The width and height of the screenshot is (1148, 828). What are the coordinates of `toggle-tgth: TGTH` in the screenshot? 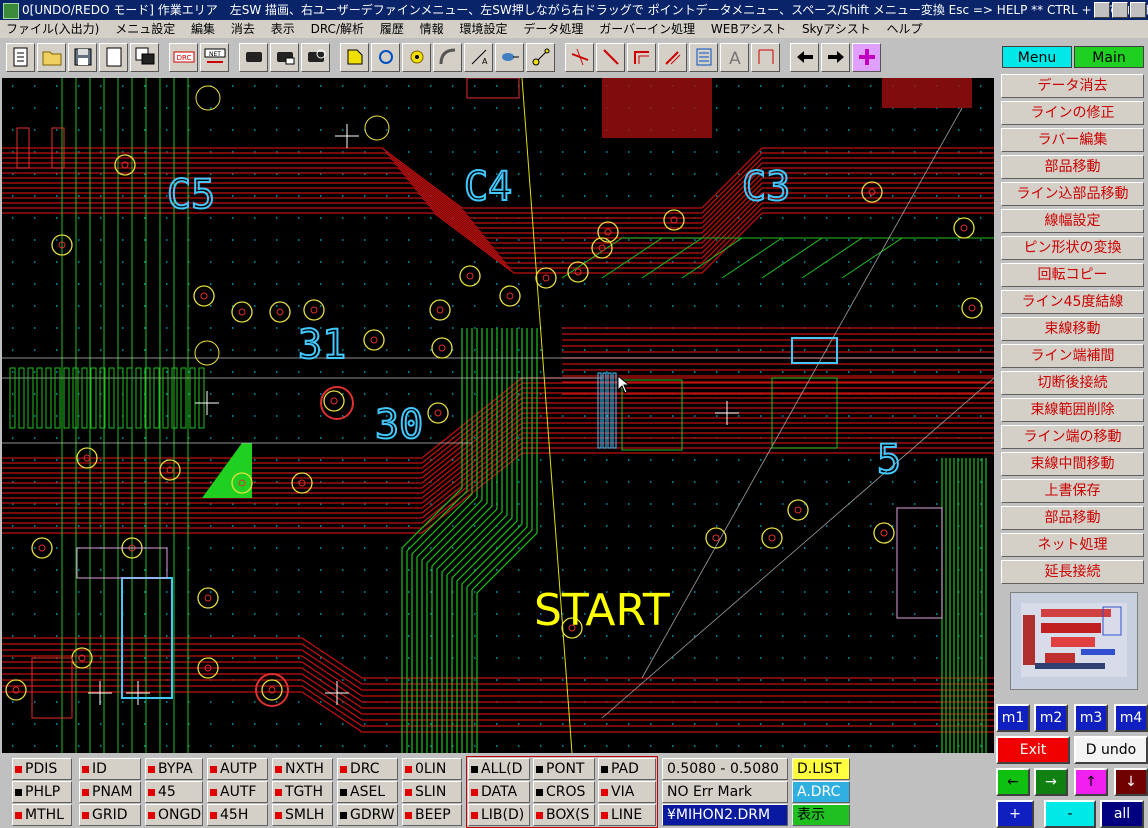 It's located at (302, 792).